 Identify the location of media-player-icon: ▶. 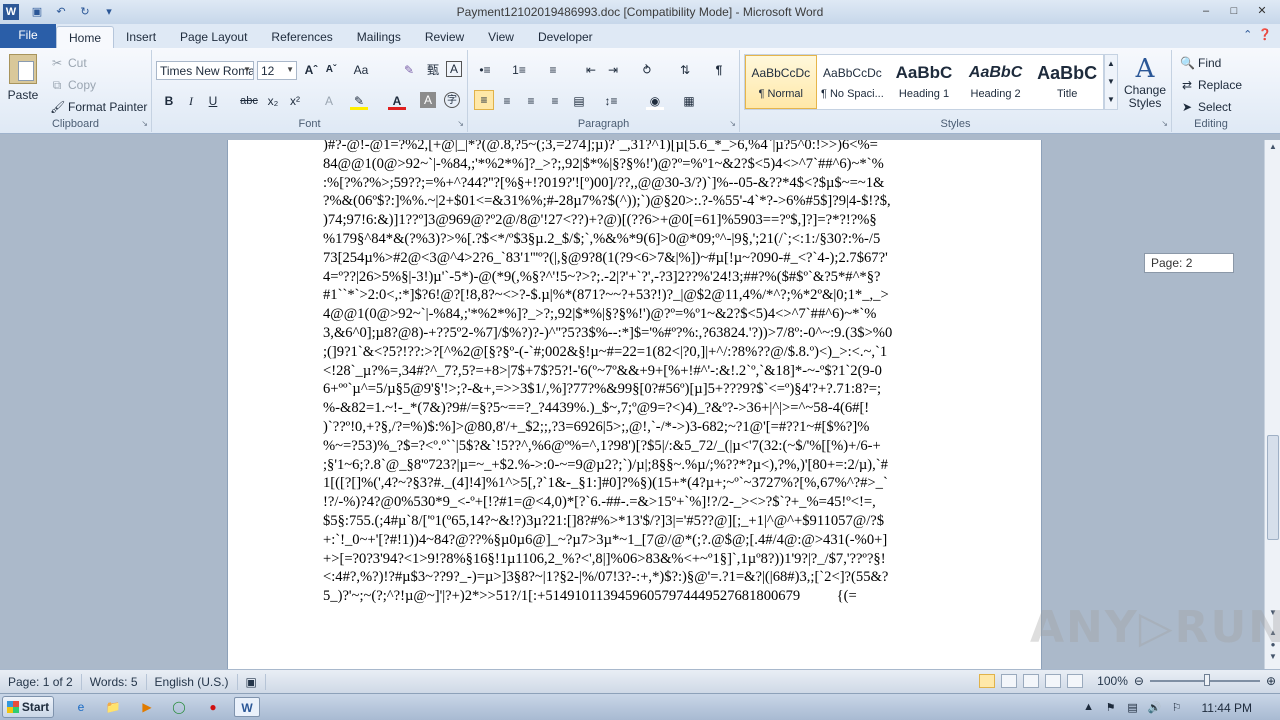
(147, 707).